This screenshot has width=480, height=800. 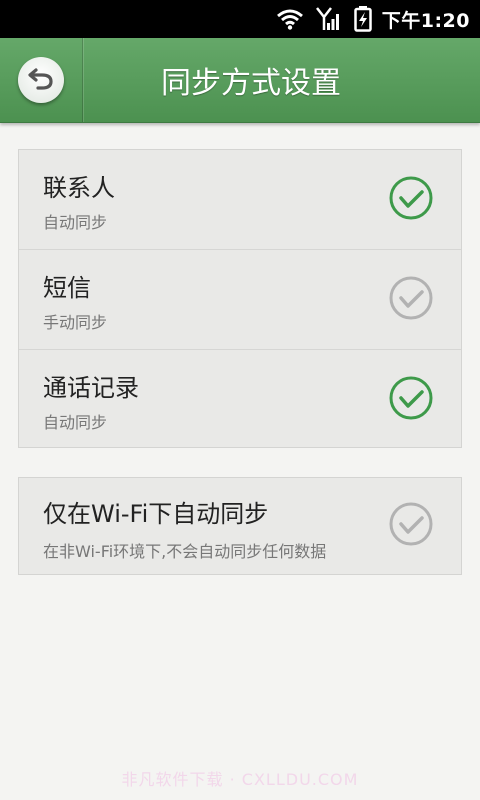 What do you see at coordinates (251, 83) in the screenshot?
I see `page-title: 同步方式设置` at bounding box center [251, 83].